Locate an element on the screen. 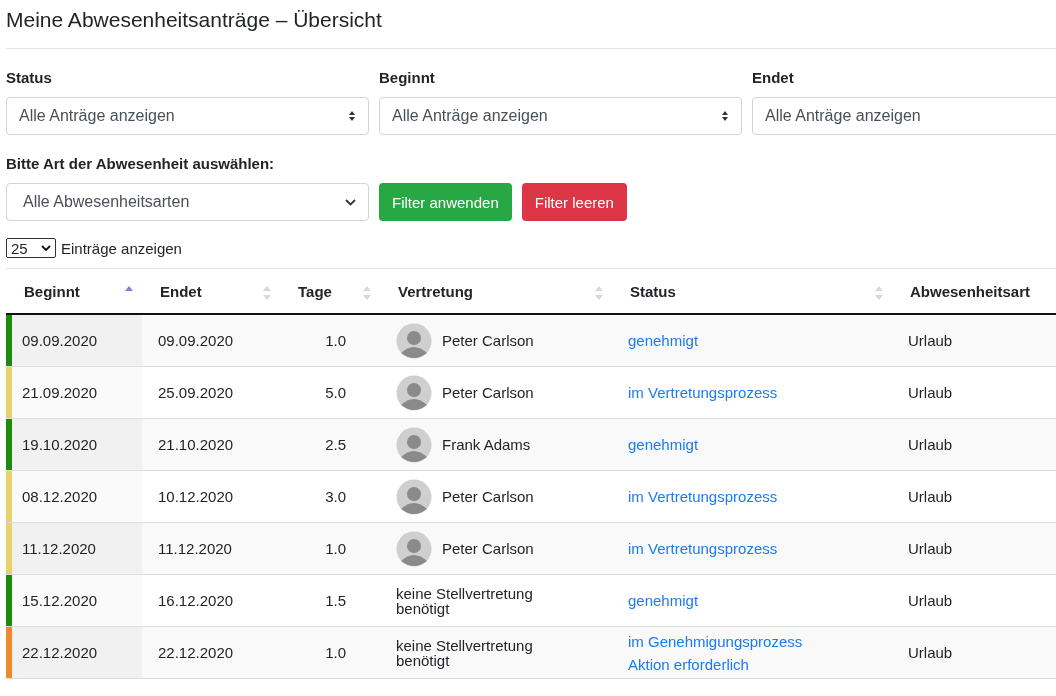 This screenshot has width=1056, height=696. column-header: Status is located at coordinates (653, 291).